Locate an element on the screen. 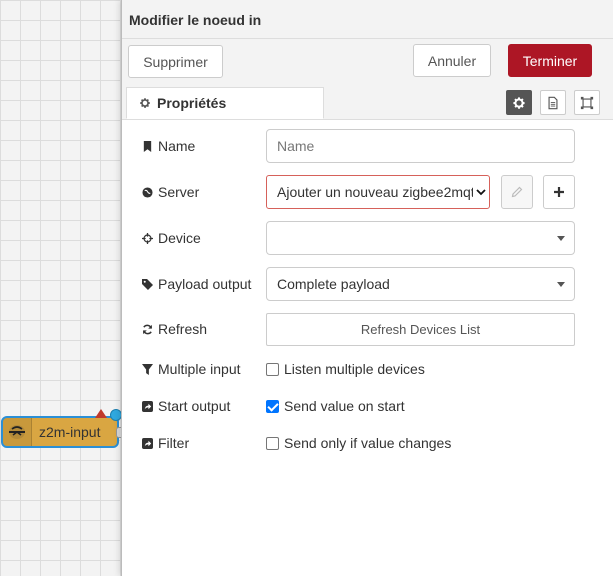 The image size is (613, 576). row-name: Name Name is located at coordinates (367, 146).